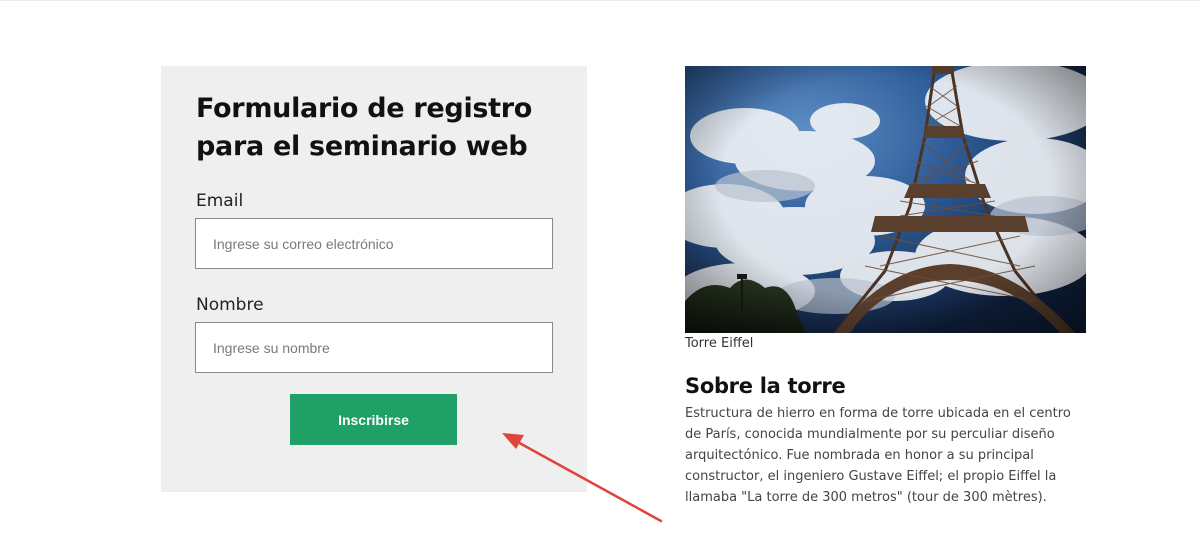 This screenshot has height=555, width=1200. What do you see at coordinates (374, 243) in the screenshot?
I see `email-input` at bounding box center [374, 243].